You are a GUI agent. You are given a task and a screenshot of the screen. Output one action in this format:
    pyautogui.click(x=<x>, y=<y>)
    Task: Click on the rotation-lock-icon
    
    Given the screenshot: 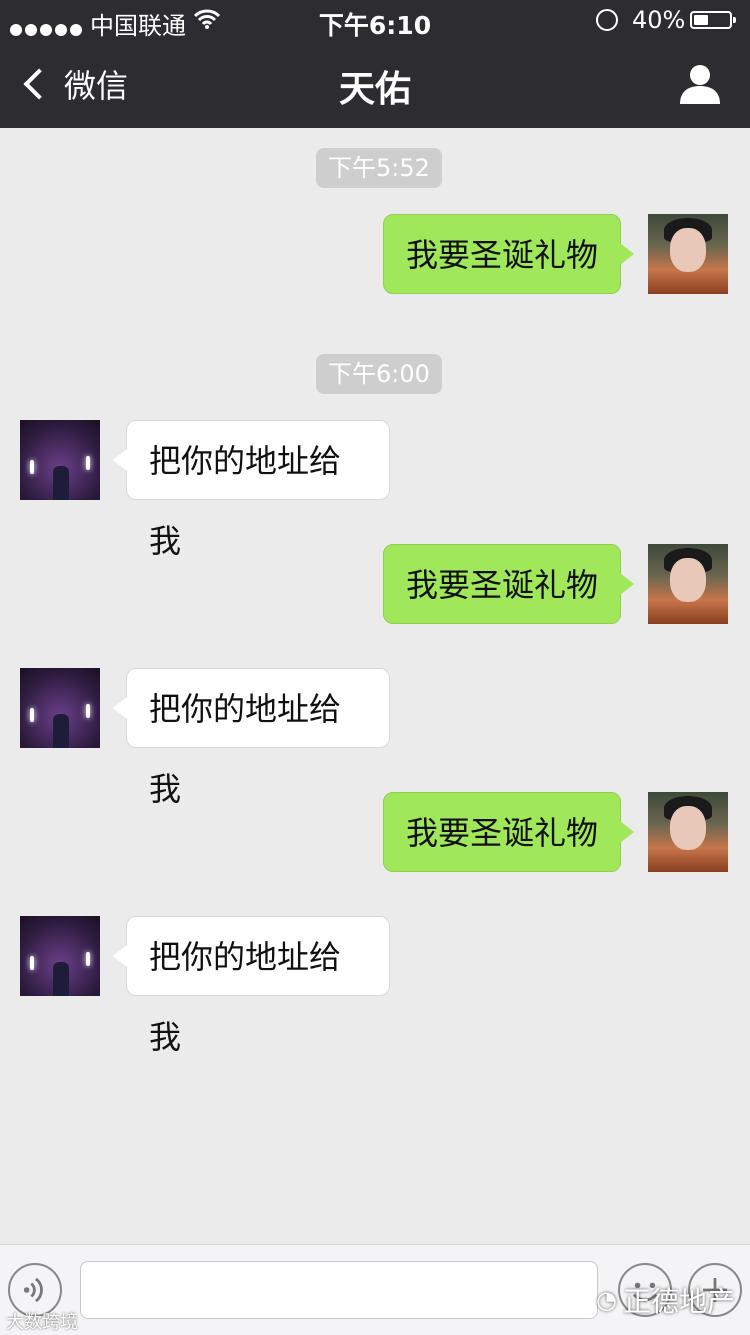 What is the action you would take?
    pyautogui.click(x=607, y=20)
    